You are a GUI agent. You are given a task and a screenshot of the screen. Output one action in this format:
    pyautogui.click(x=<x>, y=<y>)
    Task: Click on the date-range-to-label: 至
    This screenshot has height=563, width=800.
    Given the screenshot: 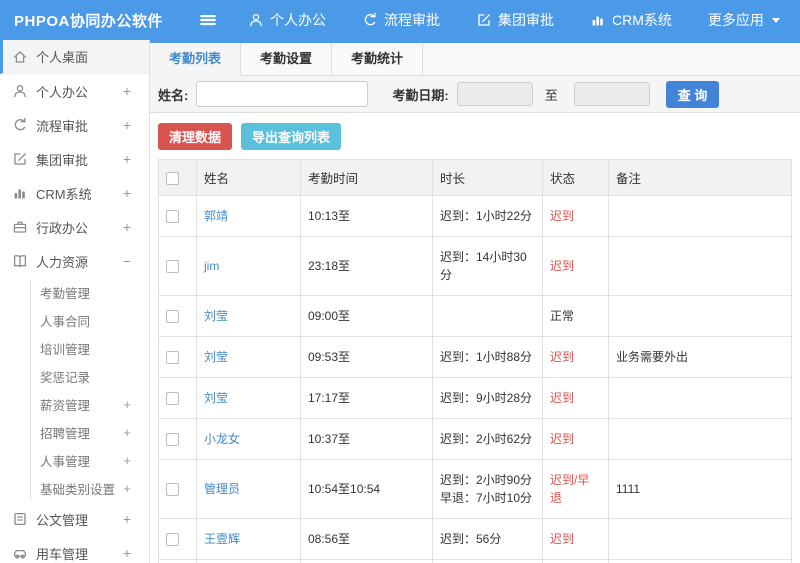 What is the action you would take?
    pyautogui.click(x=551, y=95)
    